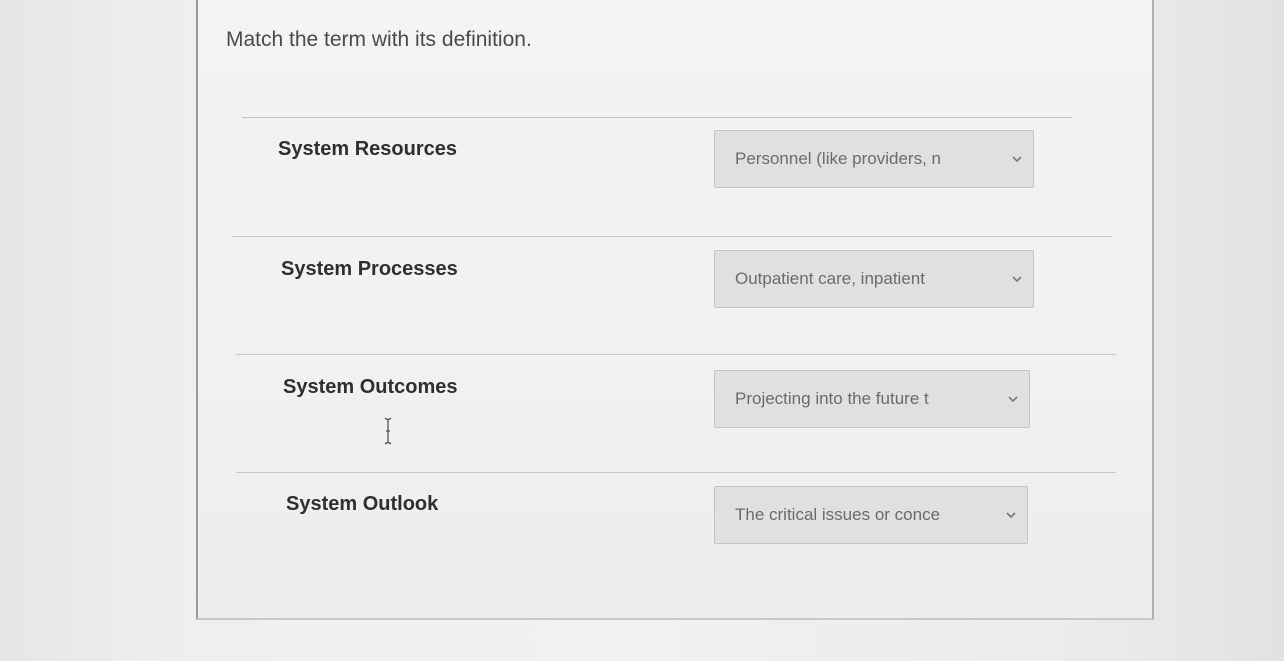 This screenshot has width=1284, height=661. I want to click on definition-select-system-outcomes: Projecting into the future t, so click(872, 399).